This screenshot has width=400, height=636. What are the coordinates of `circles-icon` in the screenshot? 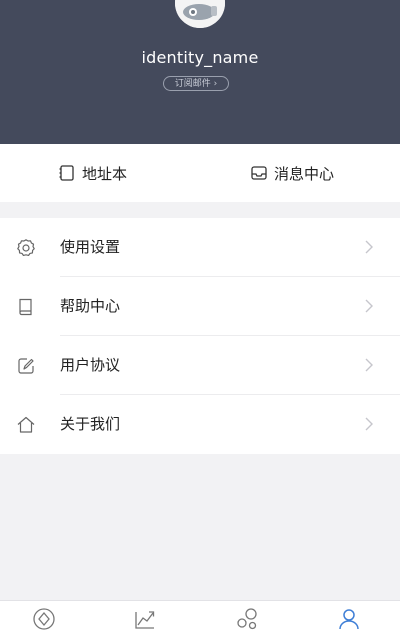 It's located at (247, 619).